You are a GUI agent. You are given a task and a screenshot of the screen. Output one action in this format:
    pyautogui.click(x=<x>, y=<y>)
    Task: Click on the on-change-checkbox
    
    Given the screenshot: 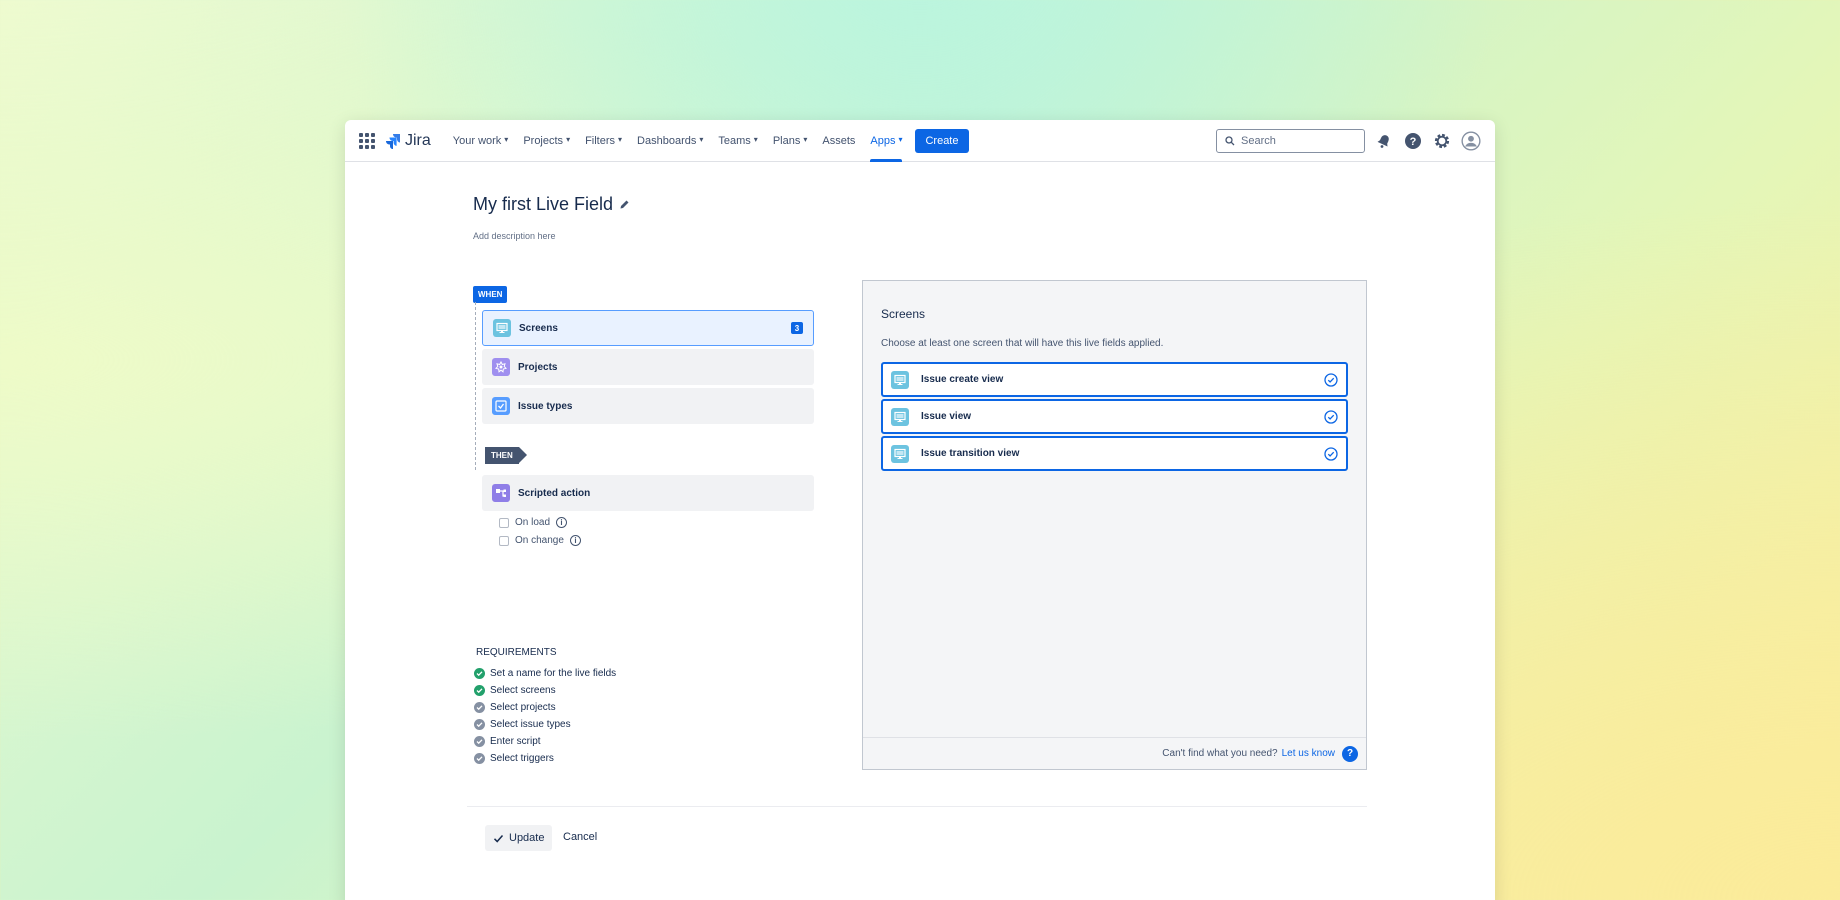 What is the action you would take?
    pyautogui.click(x=504, y=540)
    